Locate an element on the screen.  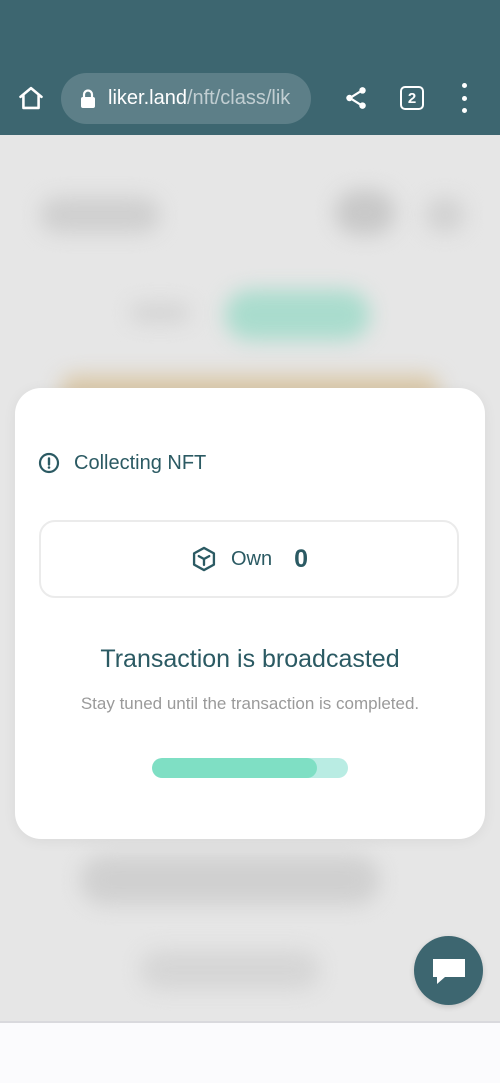
transaction-status-title: Transaction is broadcasted is located at coordinates (250, 659).